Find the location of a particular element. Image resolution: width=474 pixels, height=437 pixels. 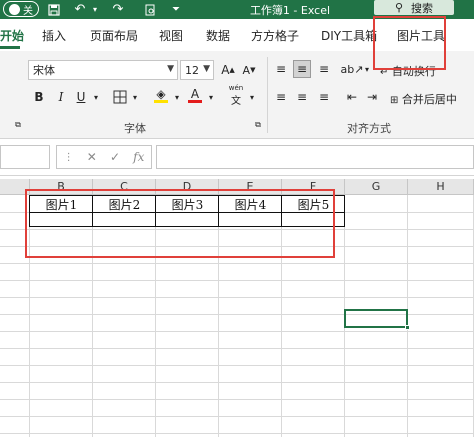

window-title: 工作簿1 - Excel is located at coordinates (290, 10).